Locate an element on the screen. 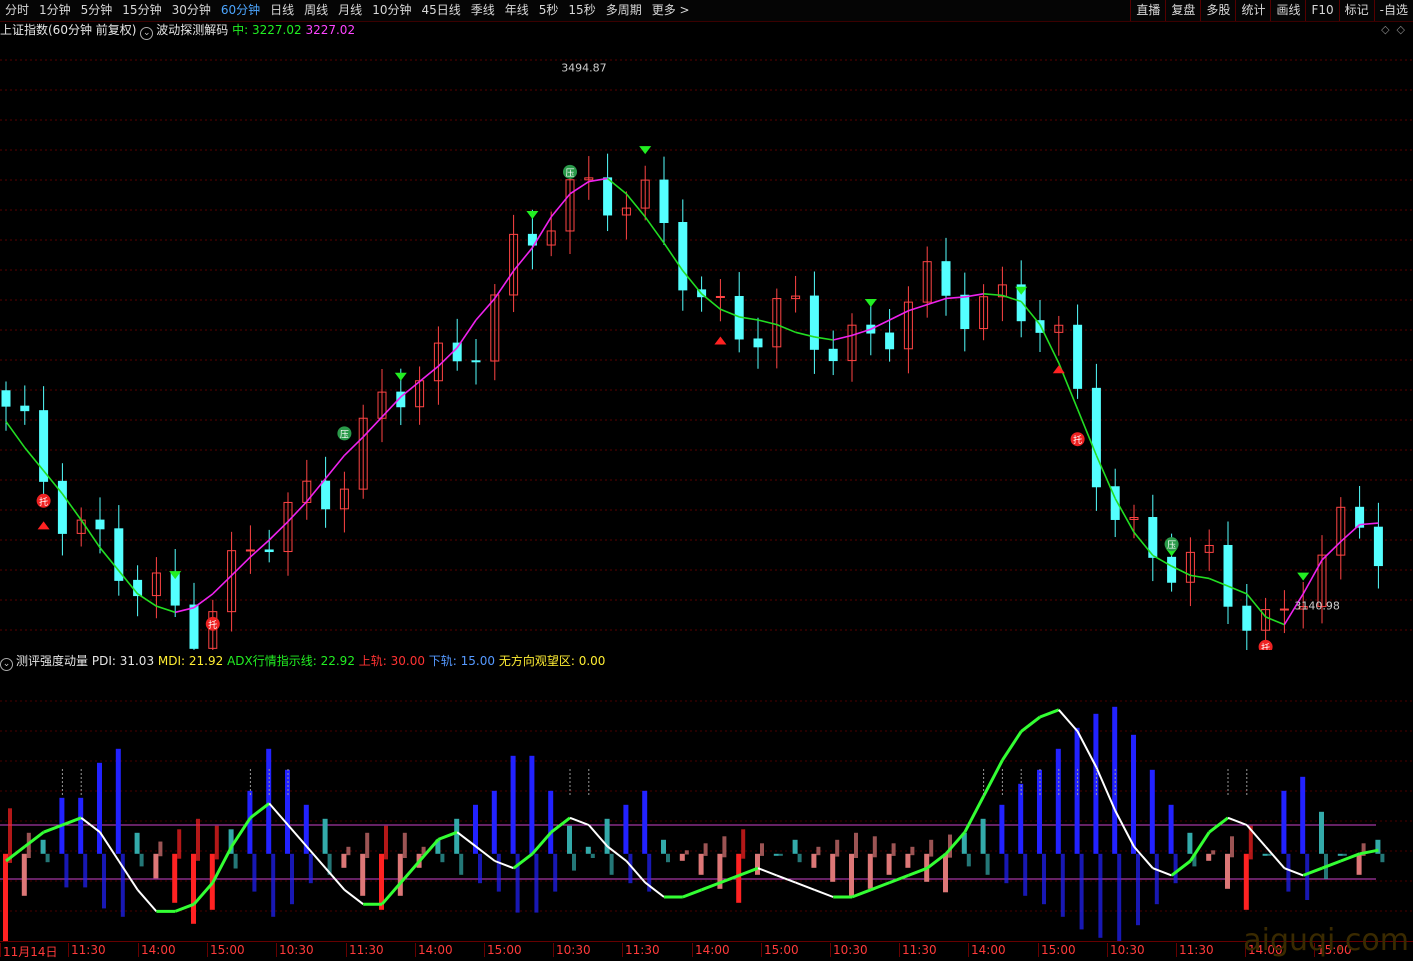  toolbar-button-6: 标记 is located at coordinates (1356, 10).